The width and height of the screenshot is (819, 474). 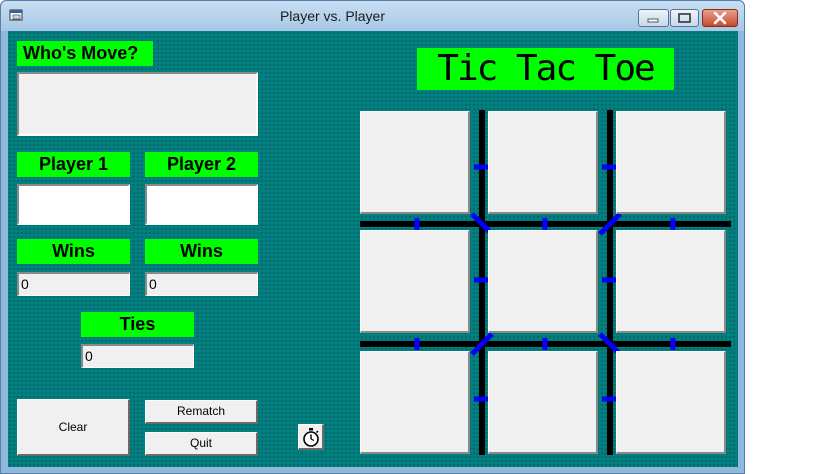 I want to click on player2-wins-field: 0, so click(x=201, y=284).